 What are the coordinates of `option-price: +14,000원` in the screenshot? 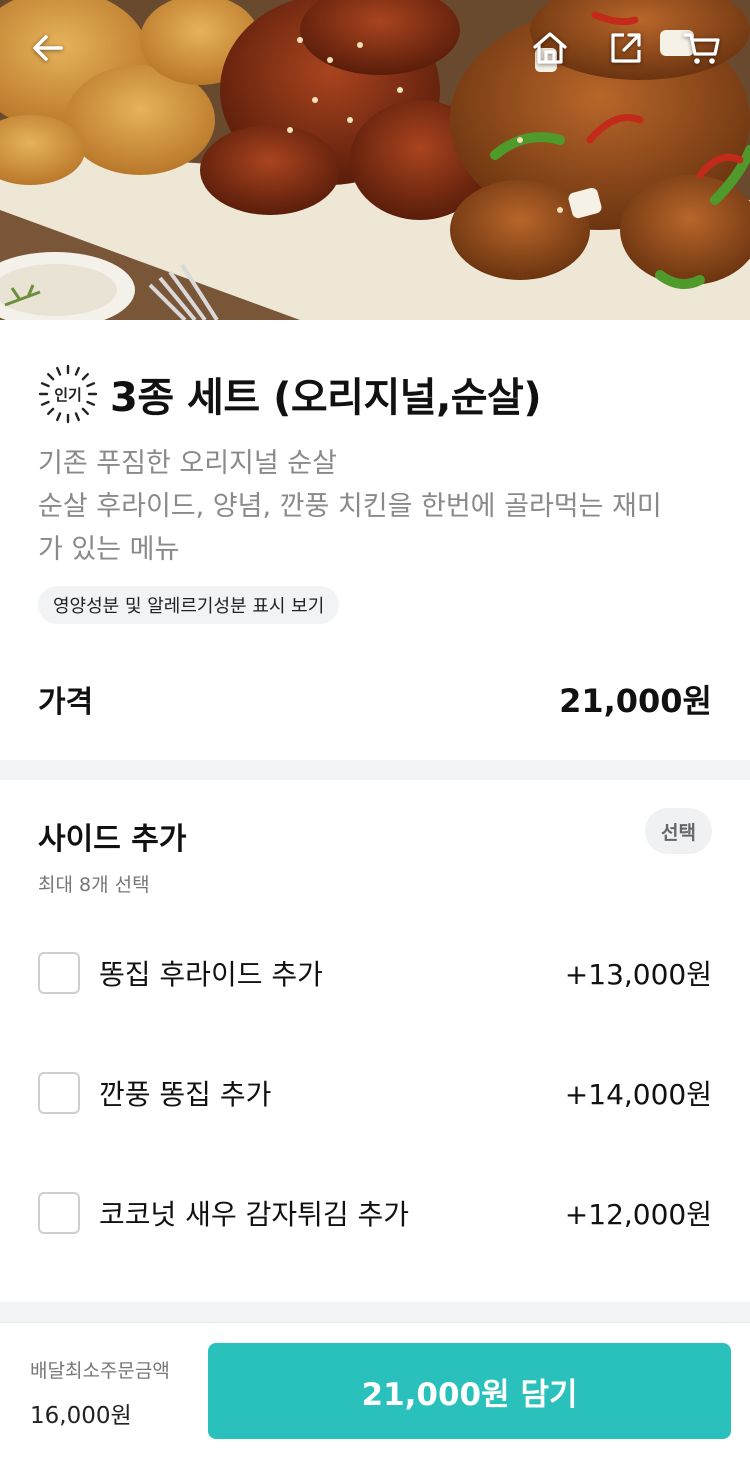 It's located at (638, 1094).